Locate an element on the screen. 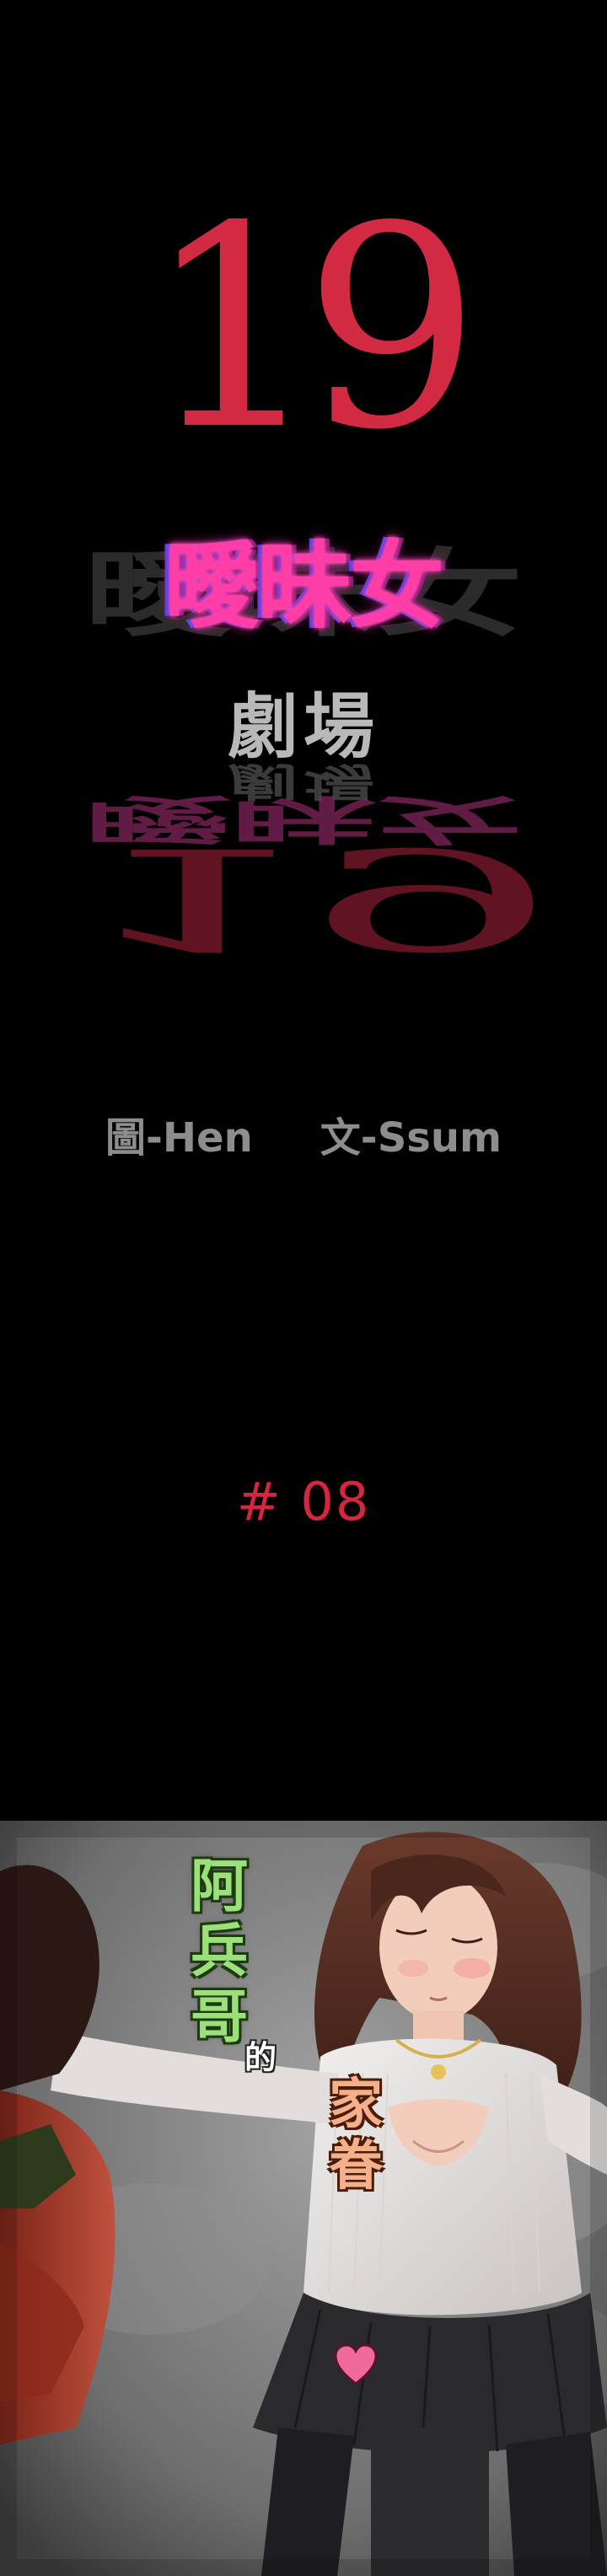 The image size is (607, 2576). cover-title-char-5: 眷 is located at coordinates (356, 2166).